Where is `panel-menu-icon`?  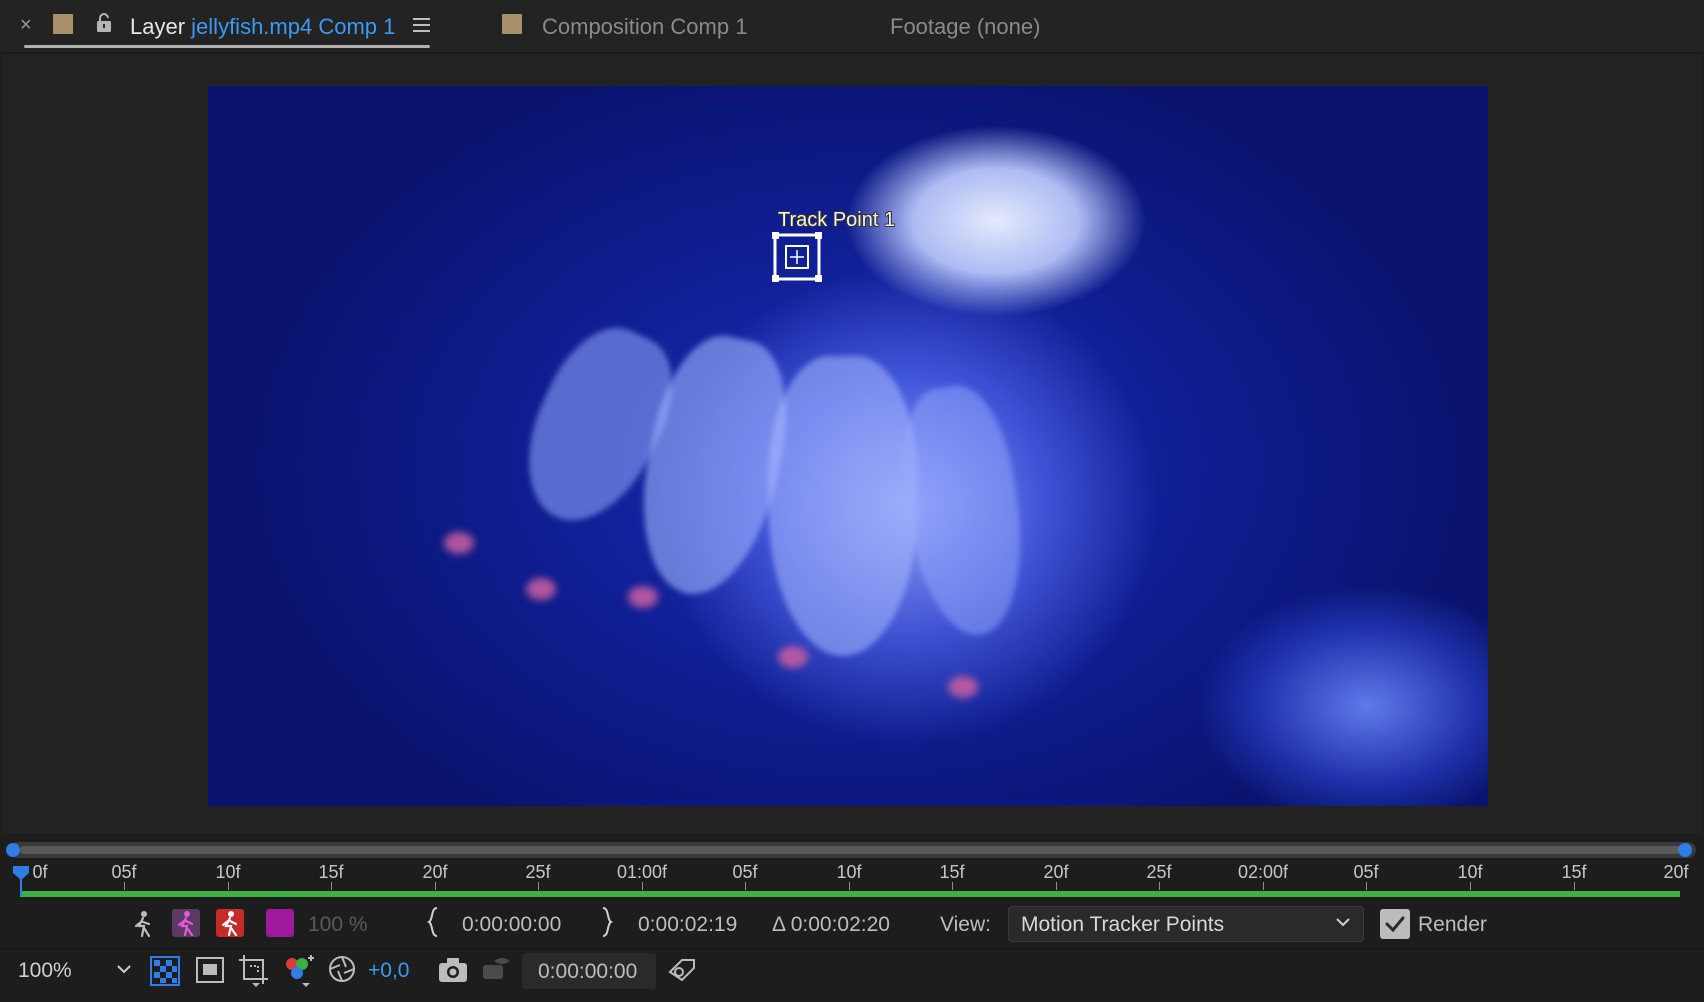 panel-menu-icon is located at coordinates (422, 25).